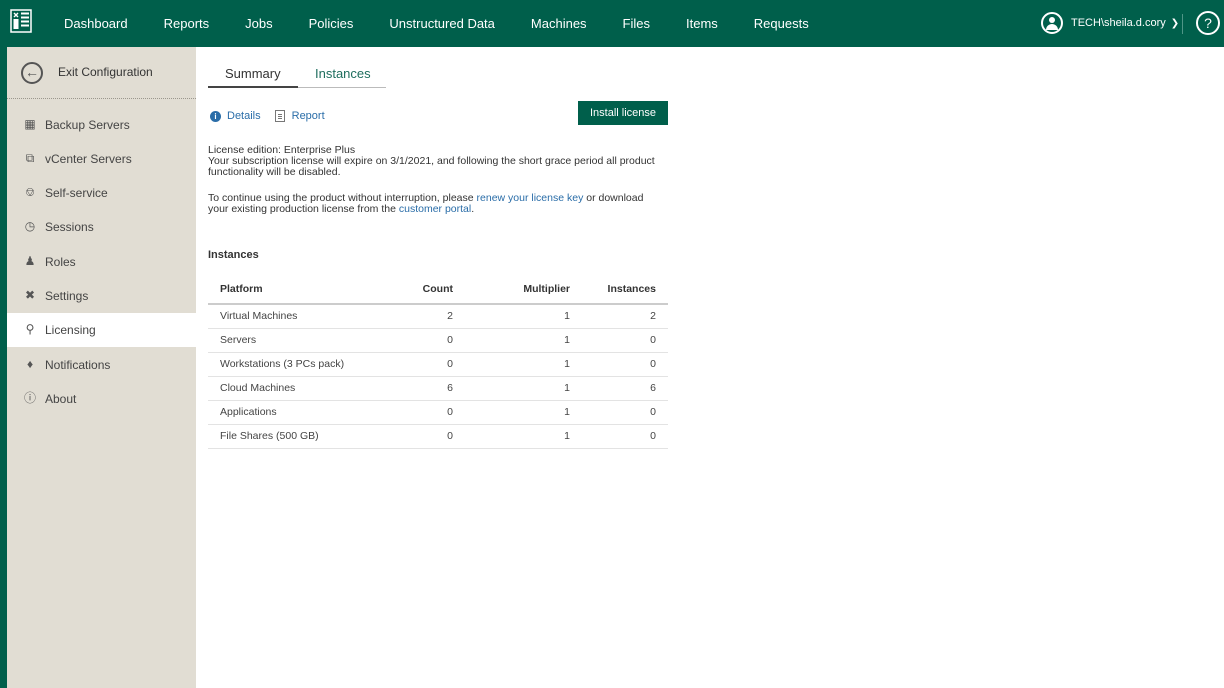 The image size is (1224, 688). What do you see at coordinates (105, 72) in the screenshot?
I see `exit-configuration-label: Exit Configuration` at bounding box center [105, 72].